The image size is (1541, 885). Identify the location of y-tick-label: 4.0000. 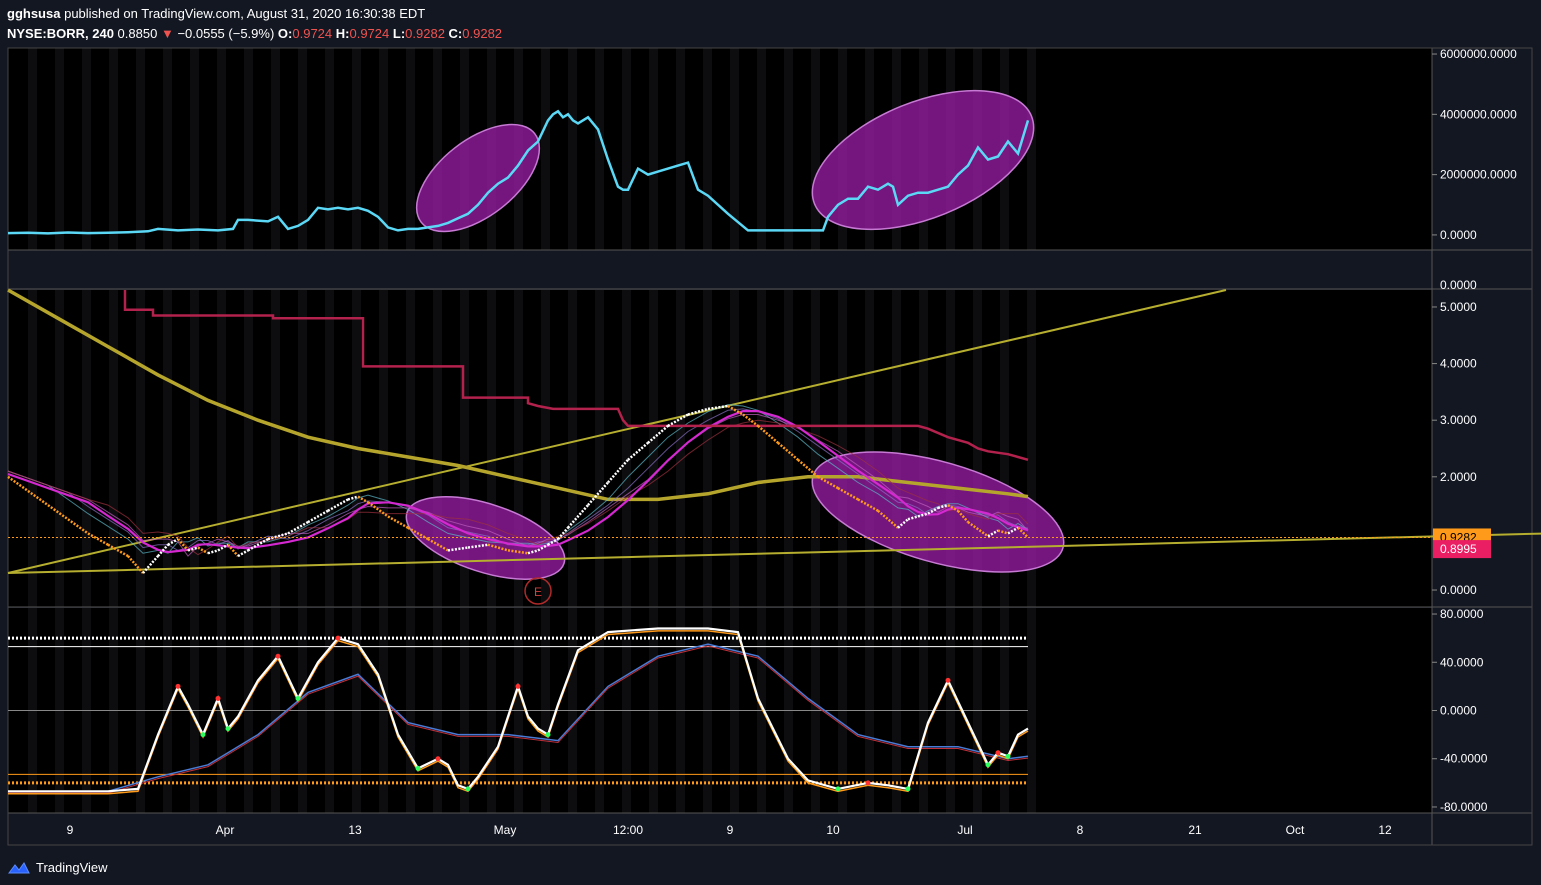
(1458, 364).